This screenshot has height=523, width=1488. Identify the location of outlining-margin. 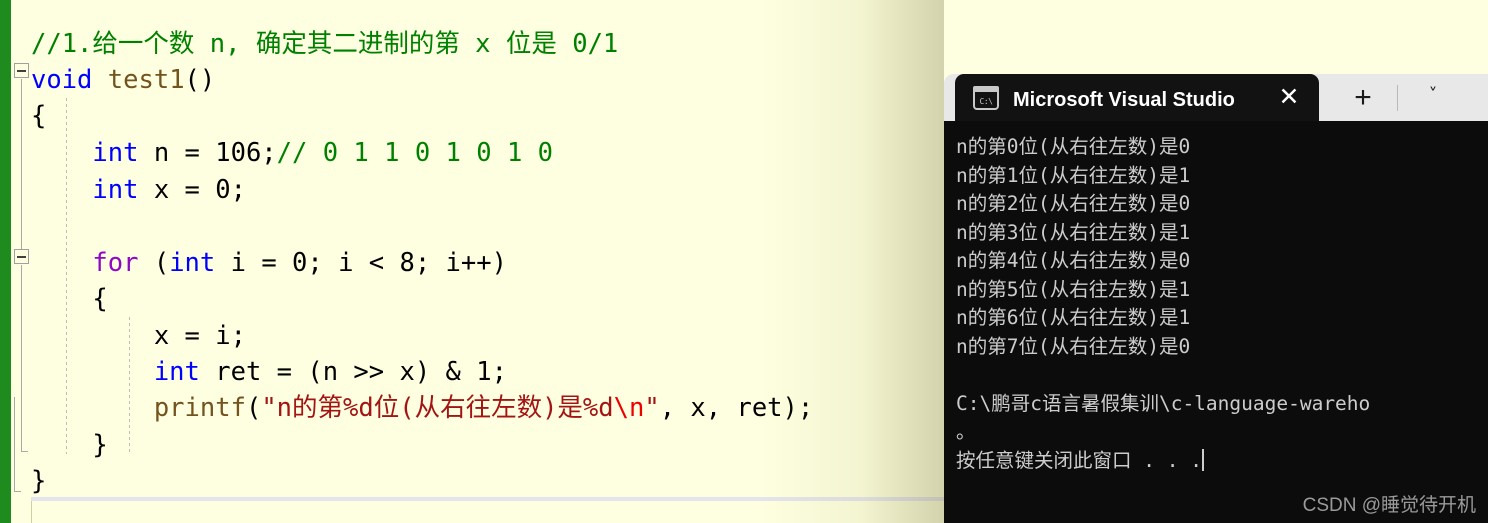
(21, 248).